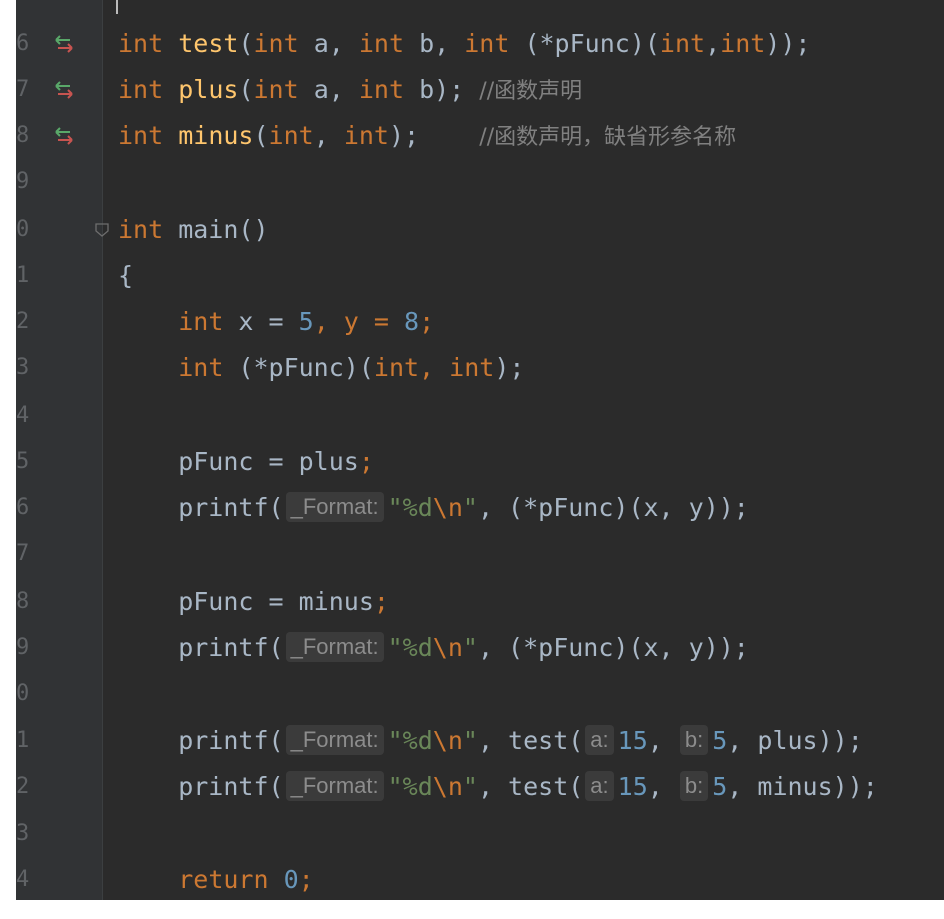  What do you see at coordinates (480, 462) in the screenshot?
I see `code-line: 5 pFunc = plus;` at bounding box center [480, 462].